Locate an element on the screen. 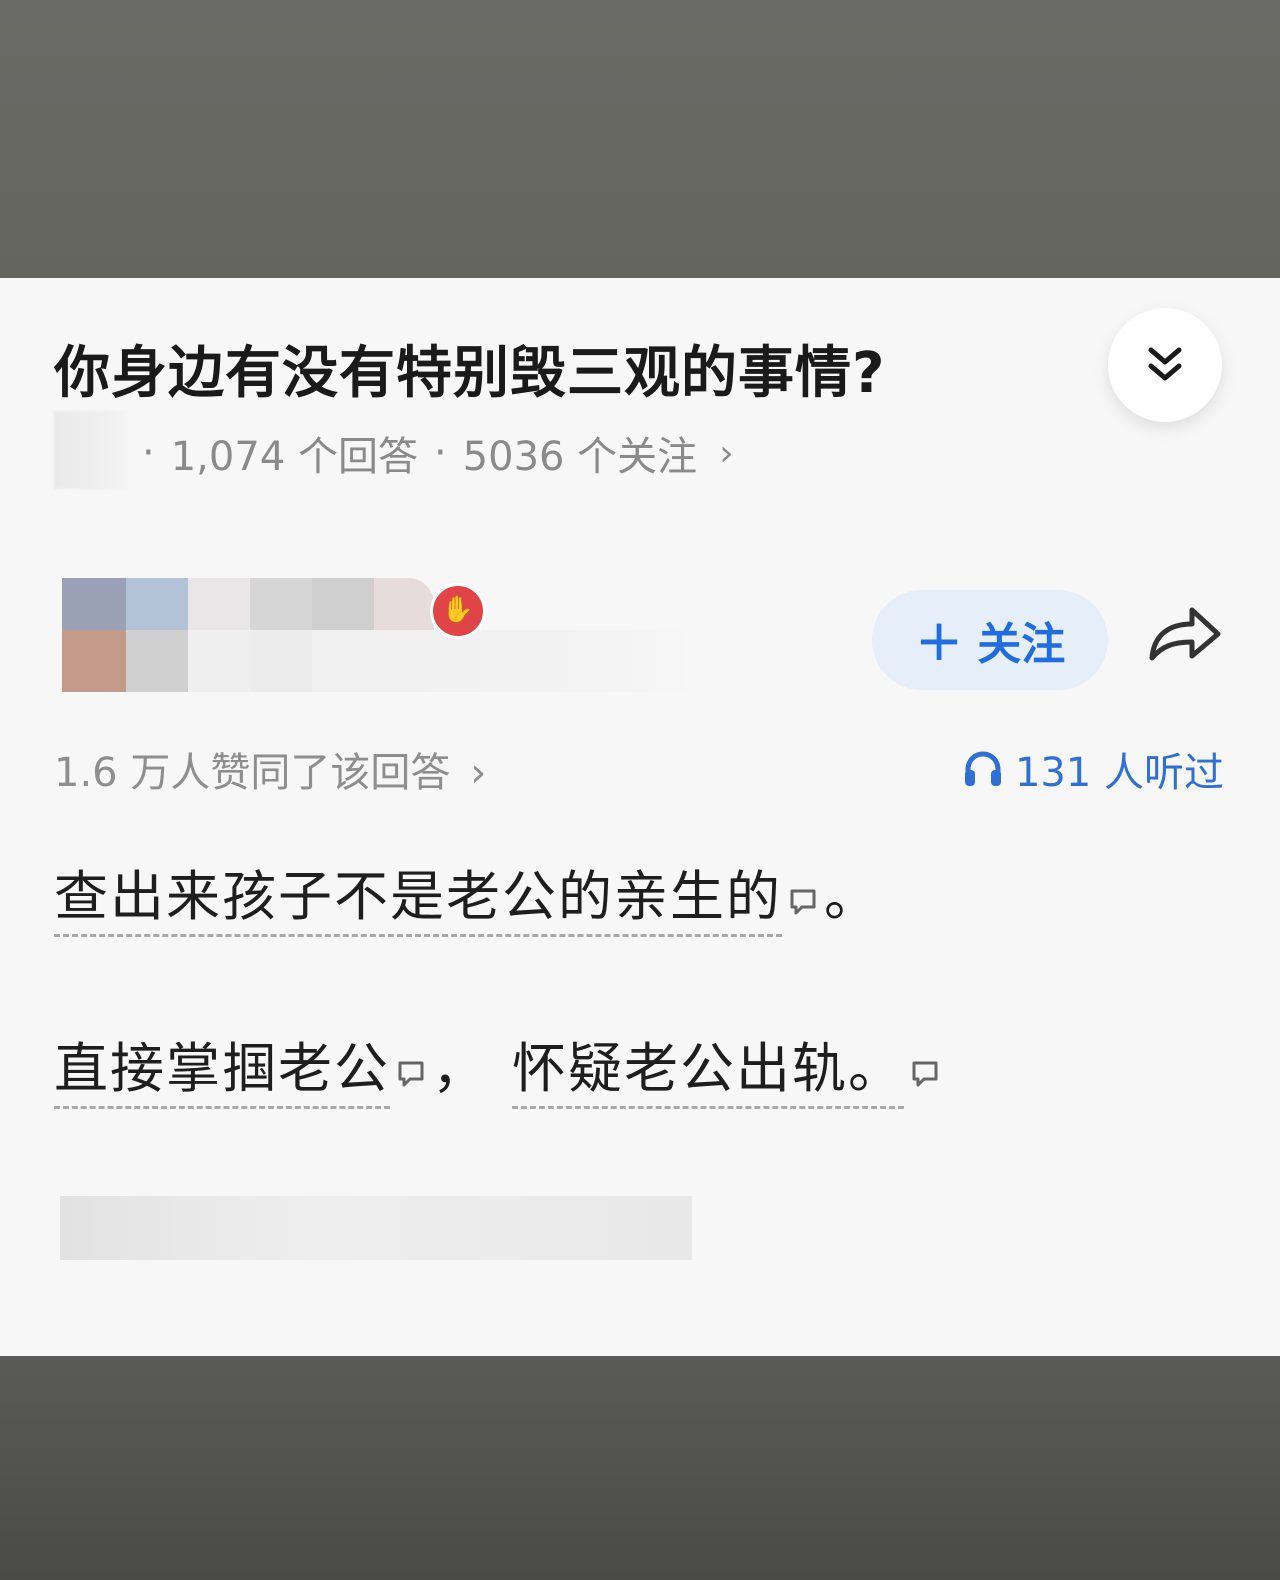 The image size is (1280, 1580). thumbs-up-badge-icon: ✋ is located at coordinates (458, 611).